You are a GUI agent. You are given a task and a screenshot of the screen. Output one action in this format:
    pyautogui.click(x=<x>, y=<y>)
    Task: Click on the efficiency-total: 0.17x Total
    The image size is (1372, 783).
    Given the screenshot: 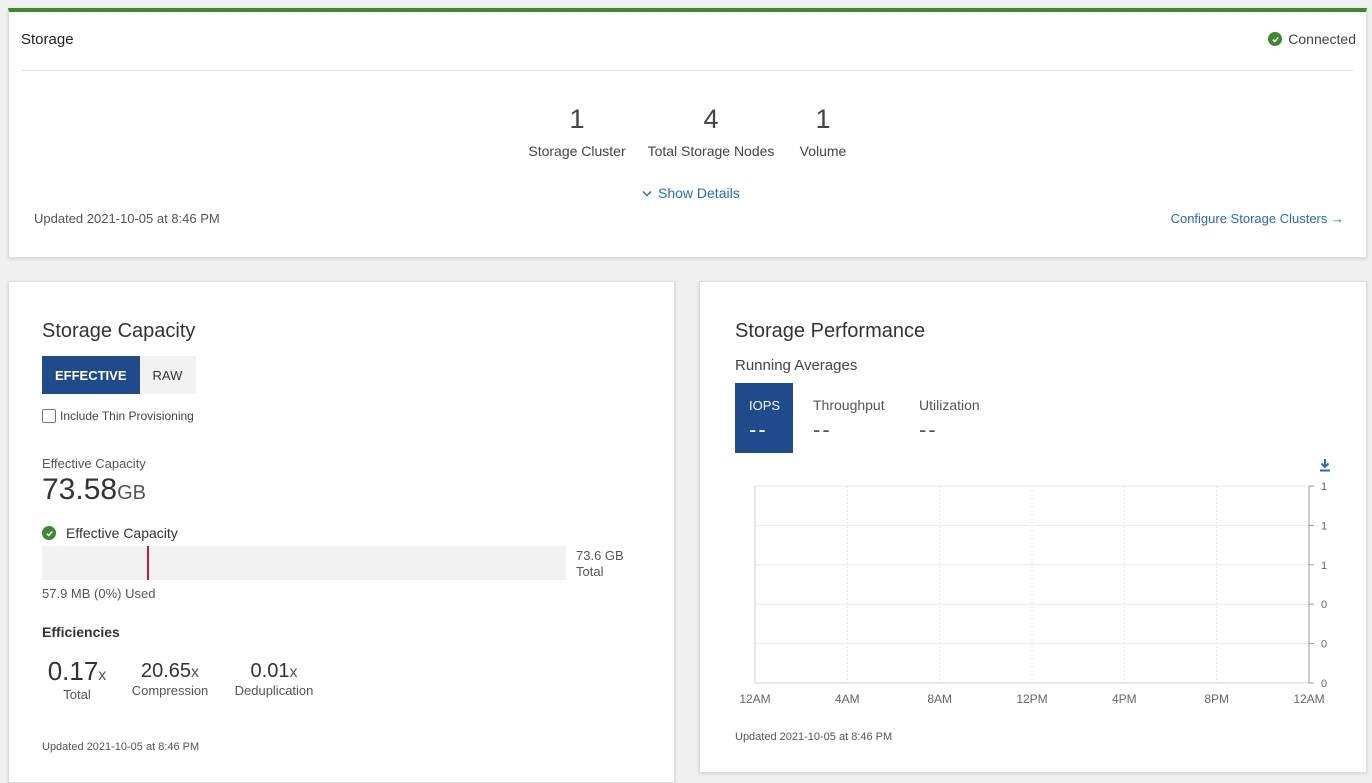 What is the action you would take?
    pyautogui.click(x=77, y=679)
    